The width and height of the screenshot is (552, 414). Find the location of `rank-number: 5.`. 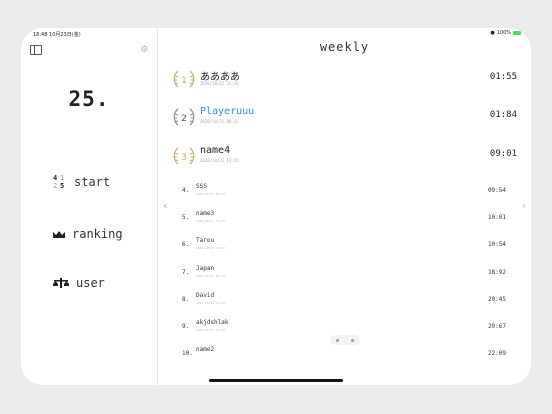

rank-number: 5. is located at coordinates (186, 217).